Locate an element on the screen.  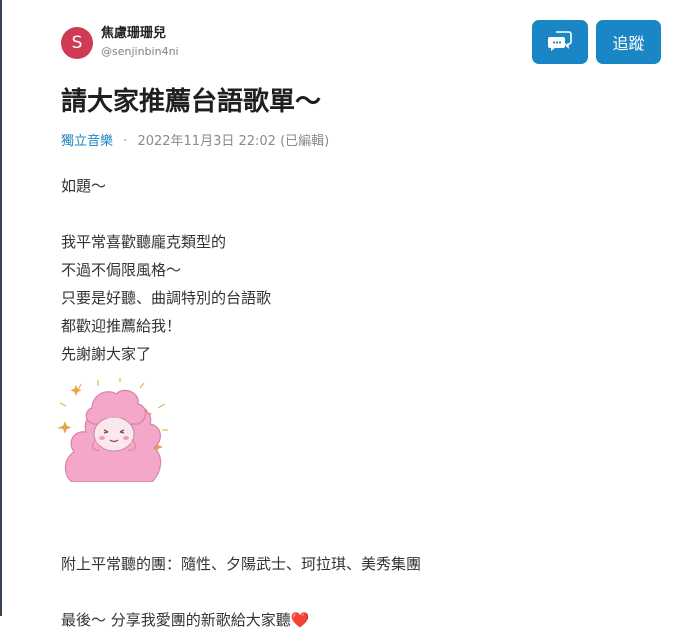
body-line: 附上平常聽的團：隨性、夕陽武士、珂拉琪、美秀集團 is located at coordinates (241, 564).